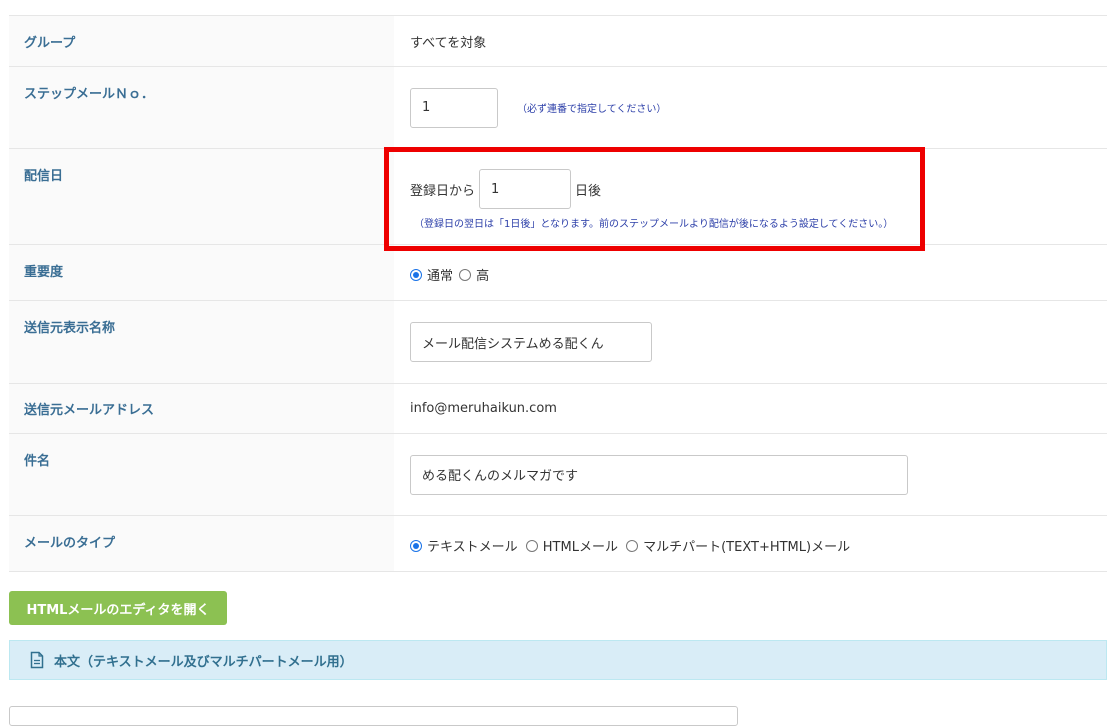  I want to click on mail-type-text-label: テキストメール, so click(472, 547).